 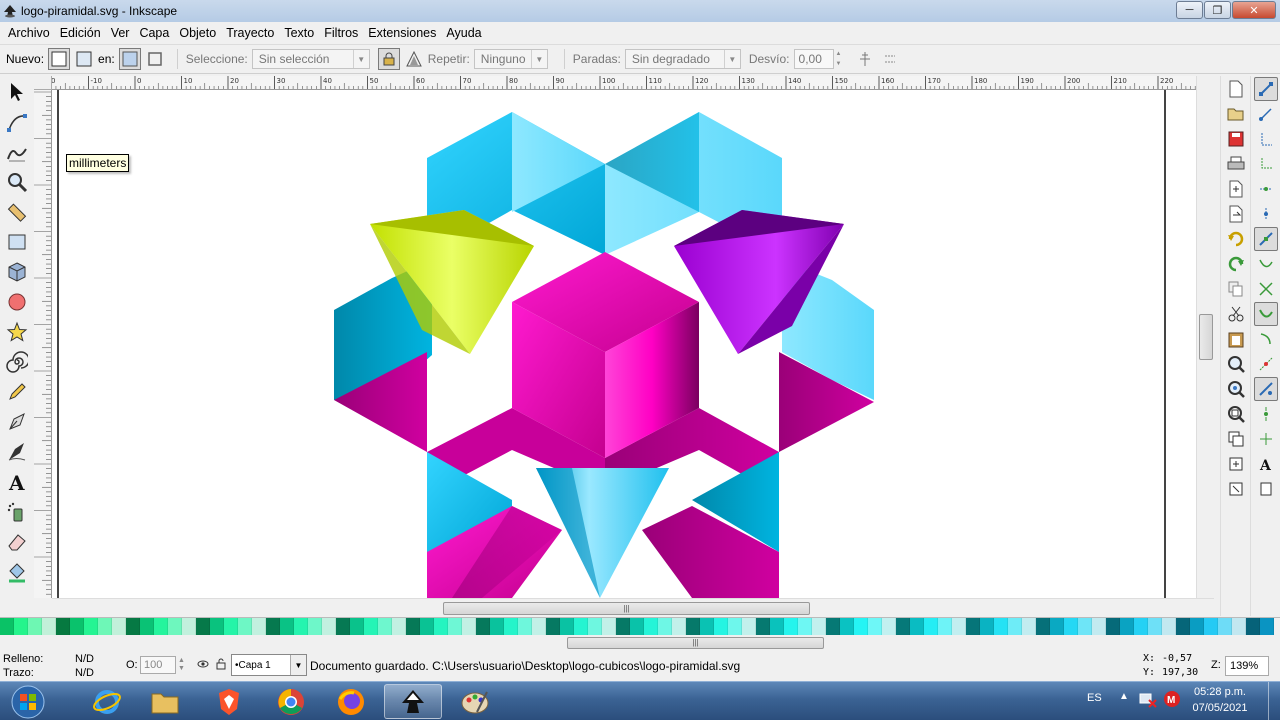 I want to click on layer-visibility-toggle, so click(x=203, y=665).